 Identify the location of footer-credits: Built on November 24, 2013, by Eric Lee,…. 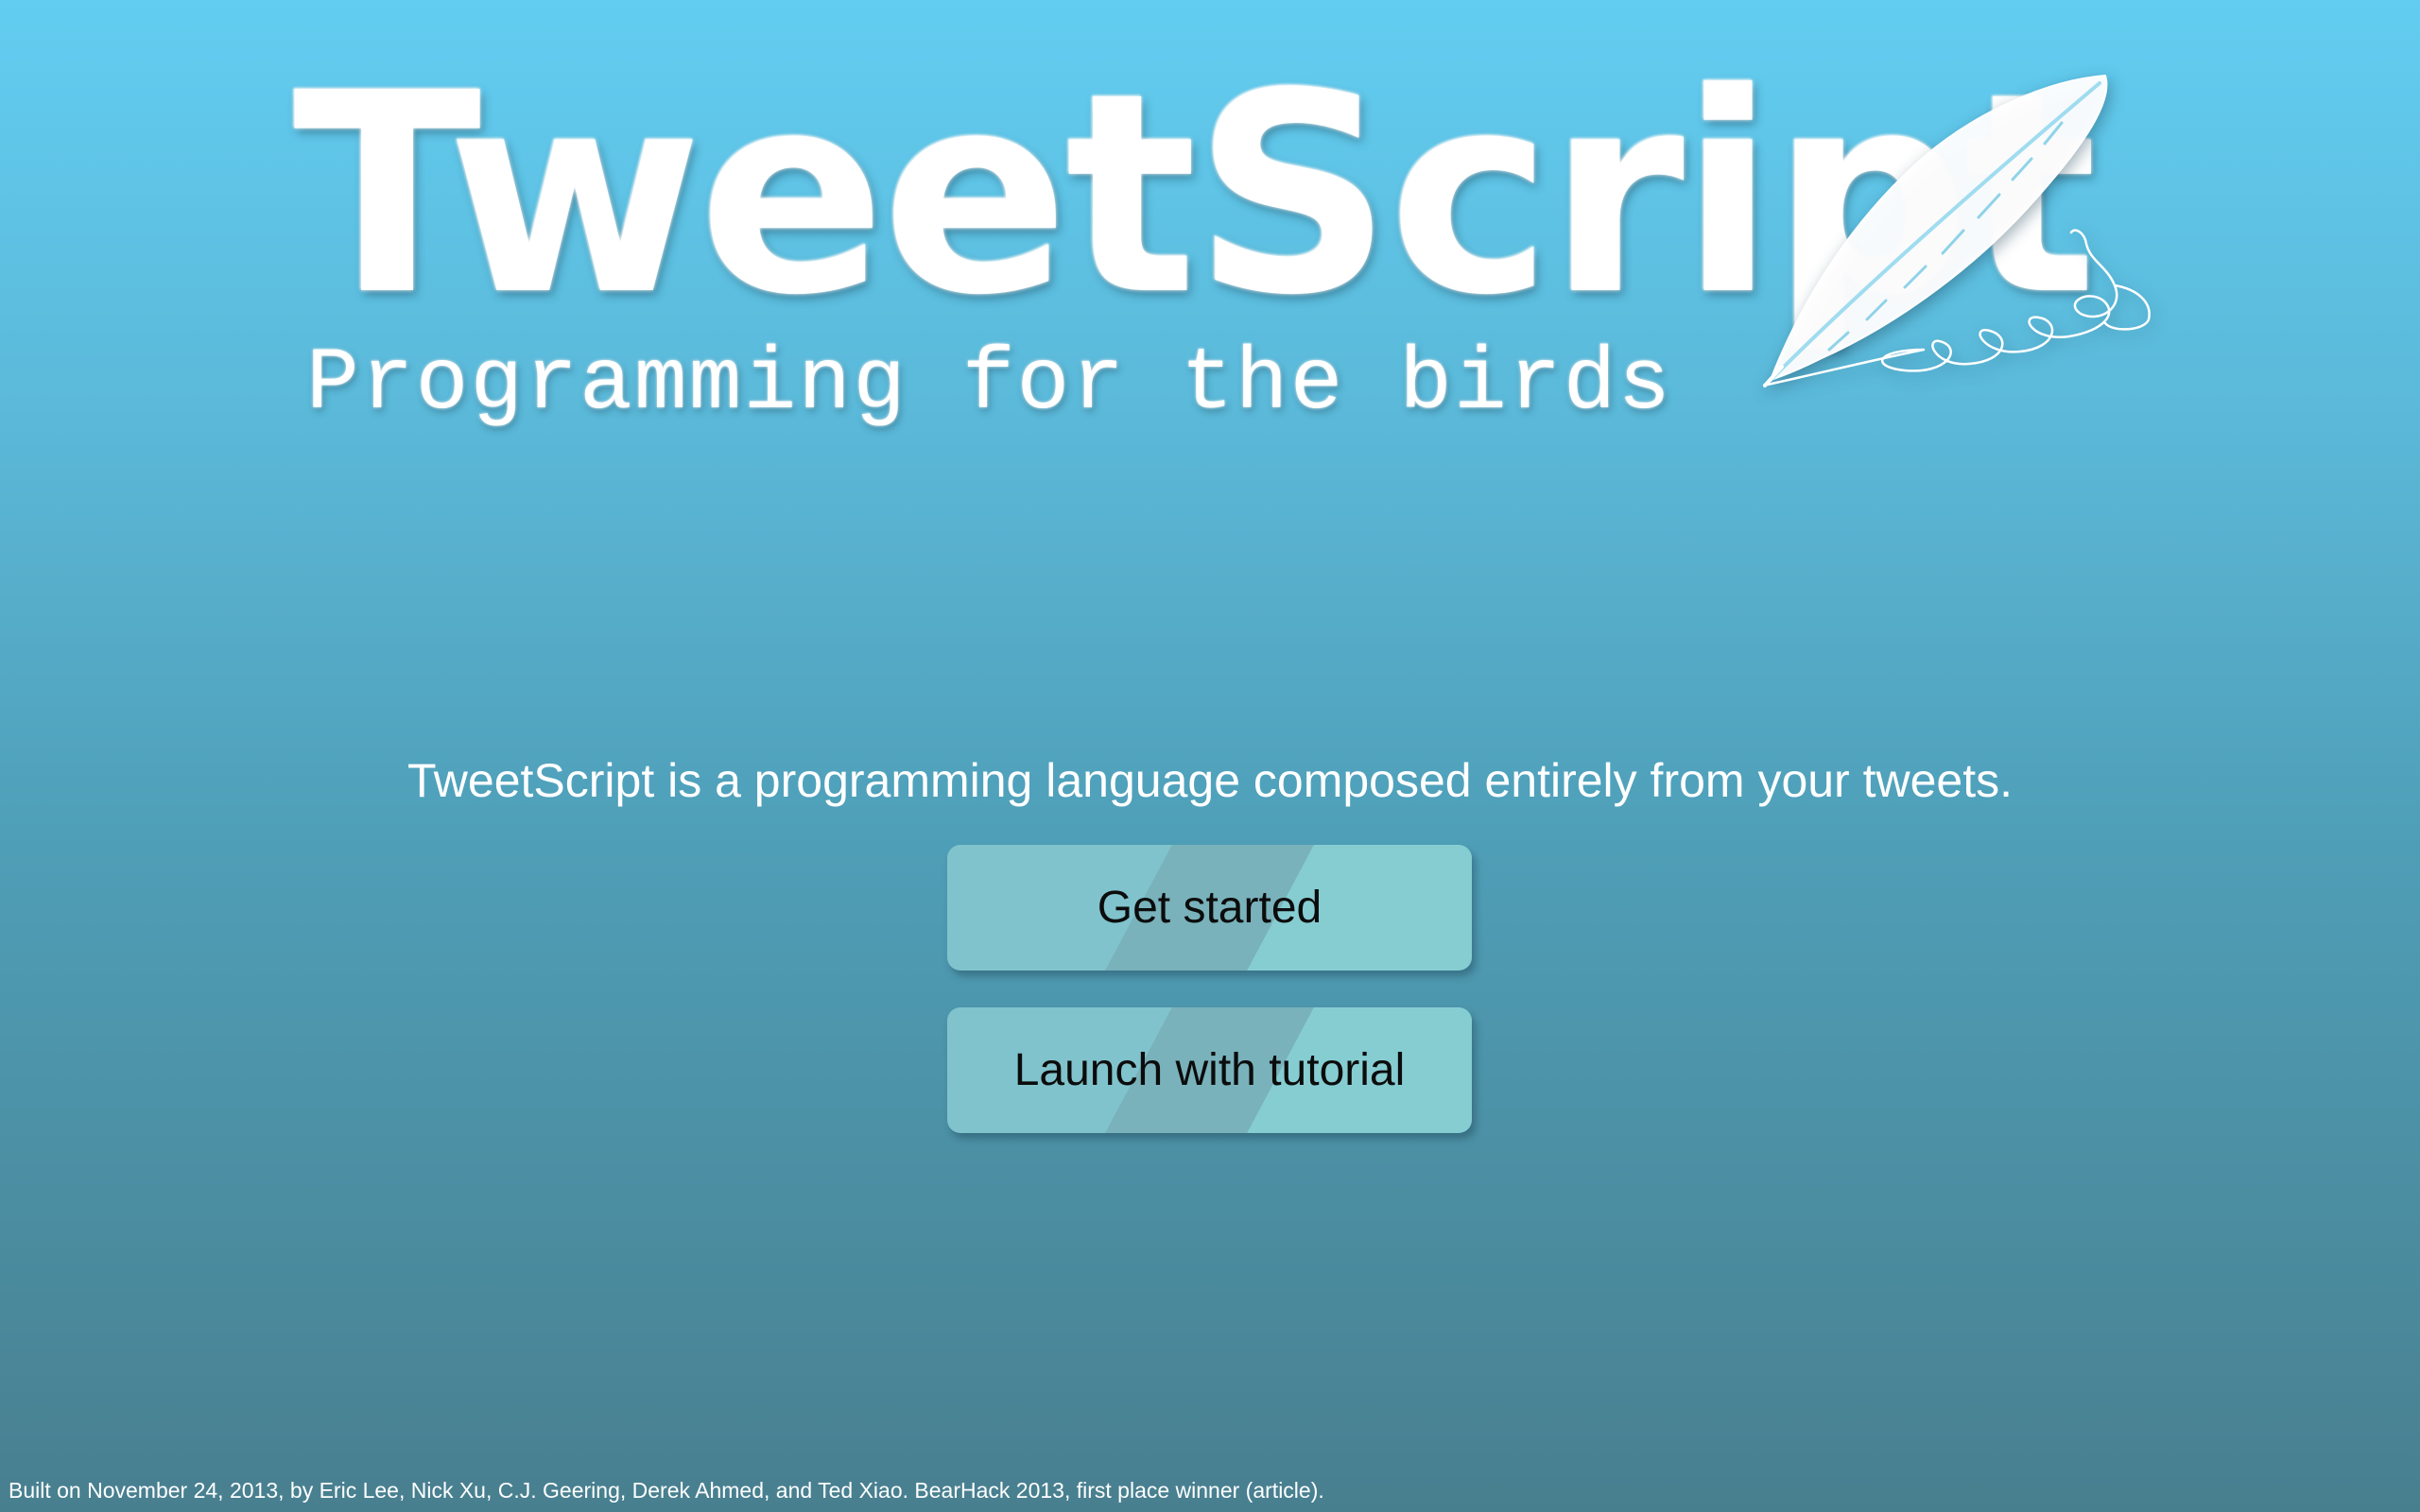
(666, 1490).